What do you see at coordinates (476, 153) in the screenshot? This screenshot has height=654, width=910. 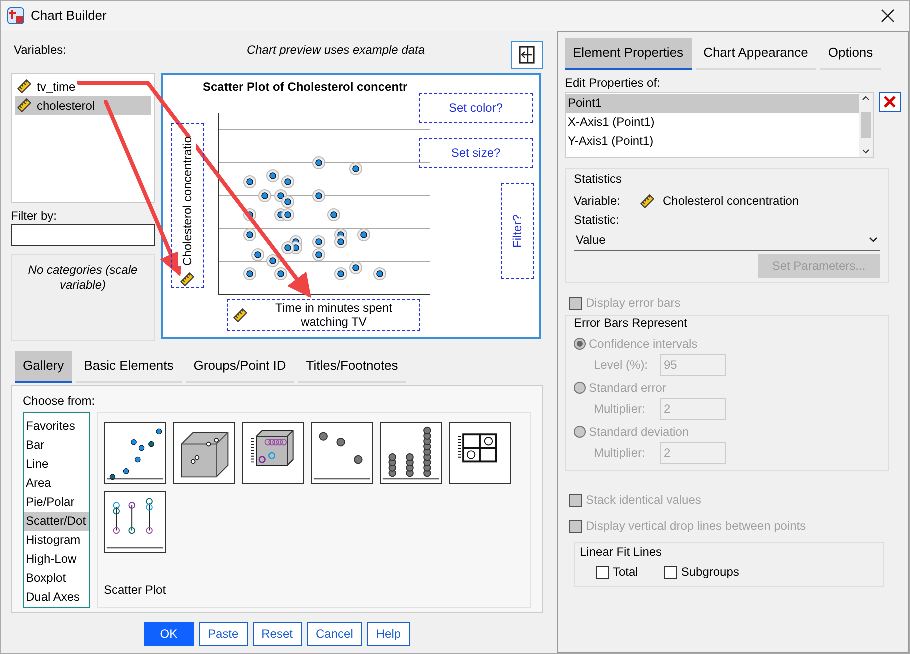 I see `size-drop-zone: Set size?` at bounding box center [476, 153].